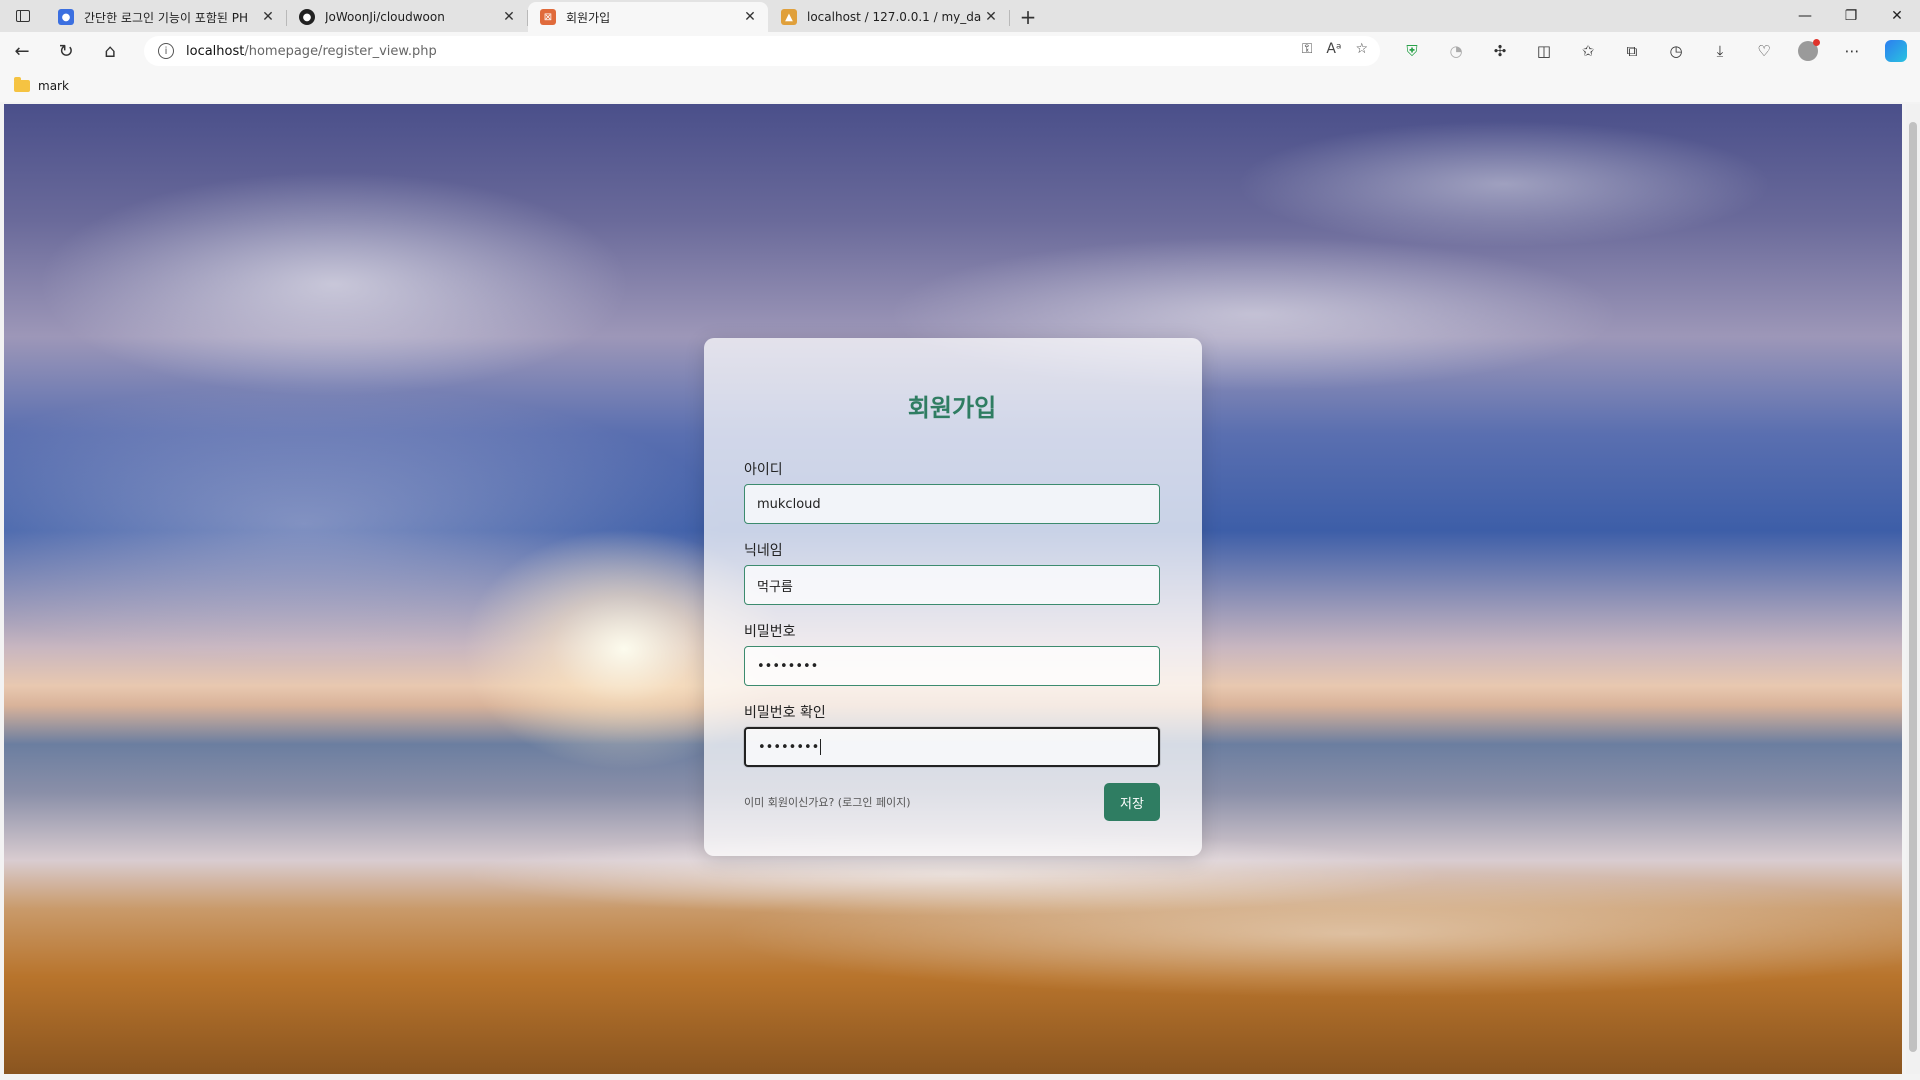 The image size is (1920, 1080). I want to click on login-page-link: 이미 회원이신가요? (로그인 페이지), so click(827, 802).